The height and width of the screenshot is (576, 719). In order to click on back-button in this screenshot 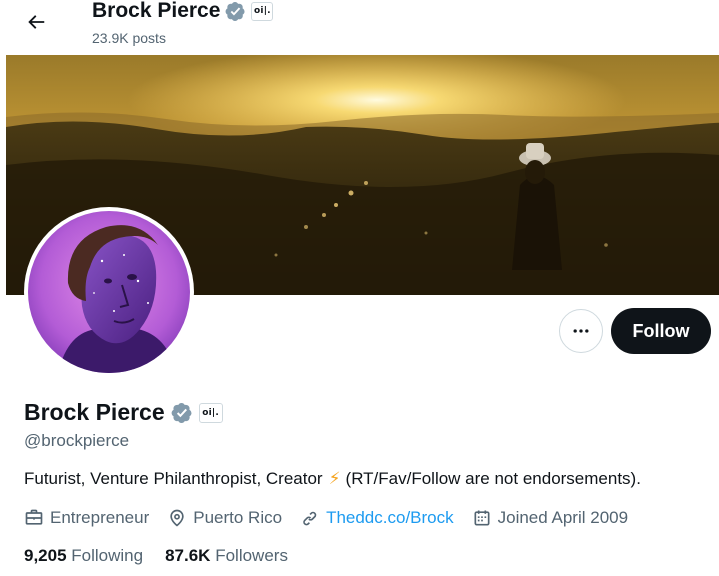, I will do `click(36, 22)`.